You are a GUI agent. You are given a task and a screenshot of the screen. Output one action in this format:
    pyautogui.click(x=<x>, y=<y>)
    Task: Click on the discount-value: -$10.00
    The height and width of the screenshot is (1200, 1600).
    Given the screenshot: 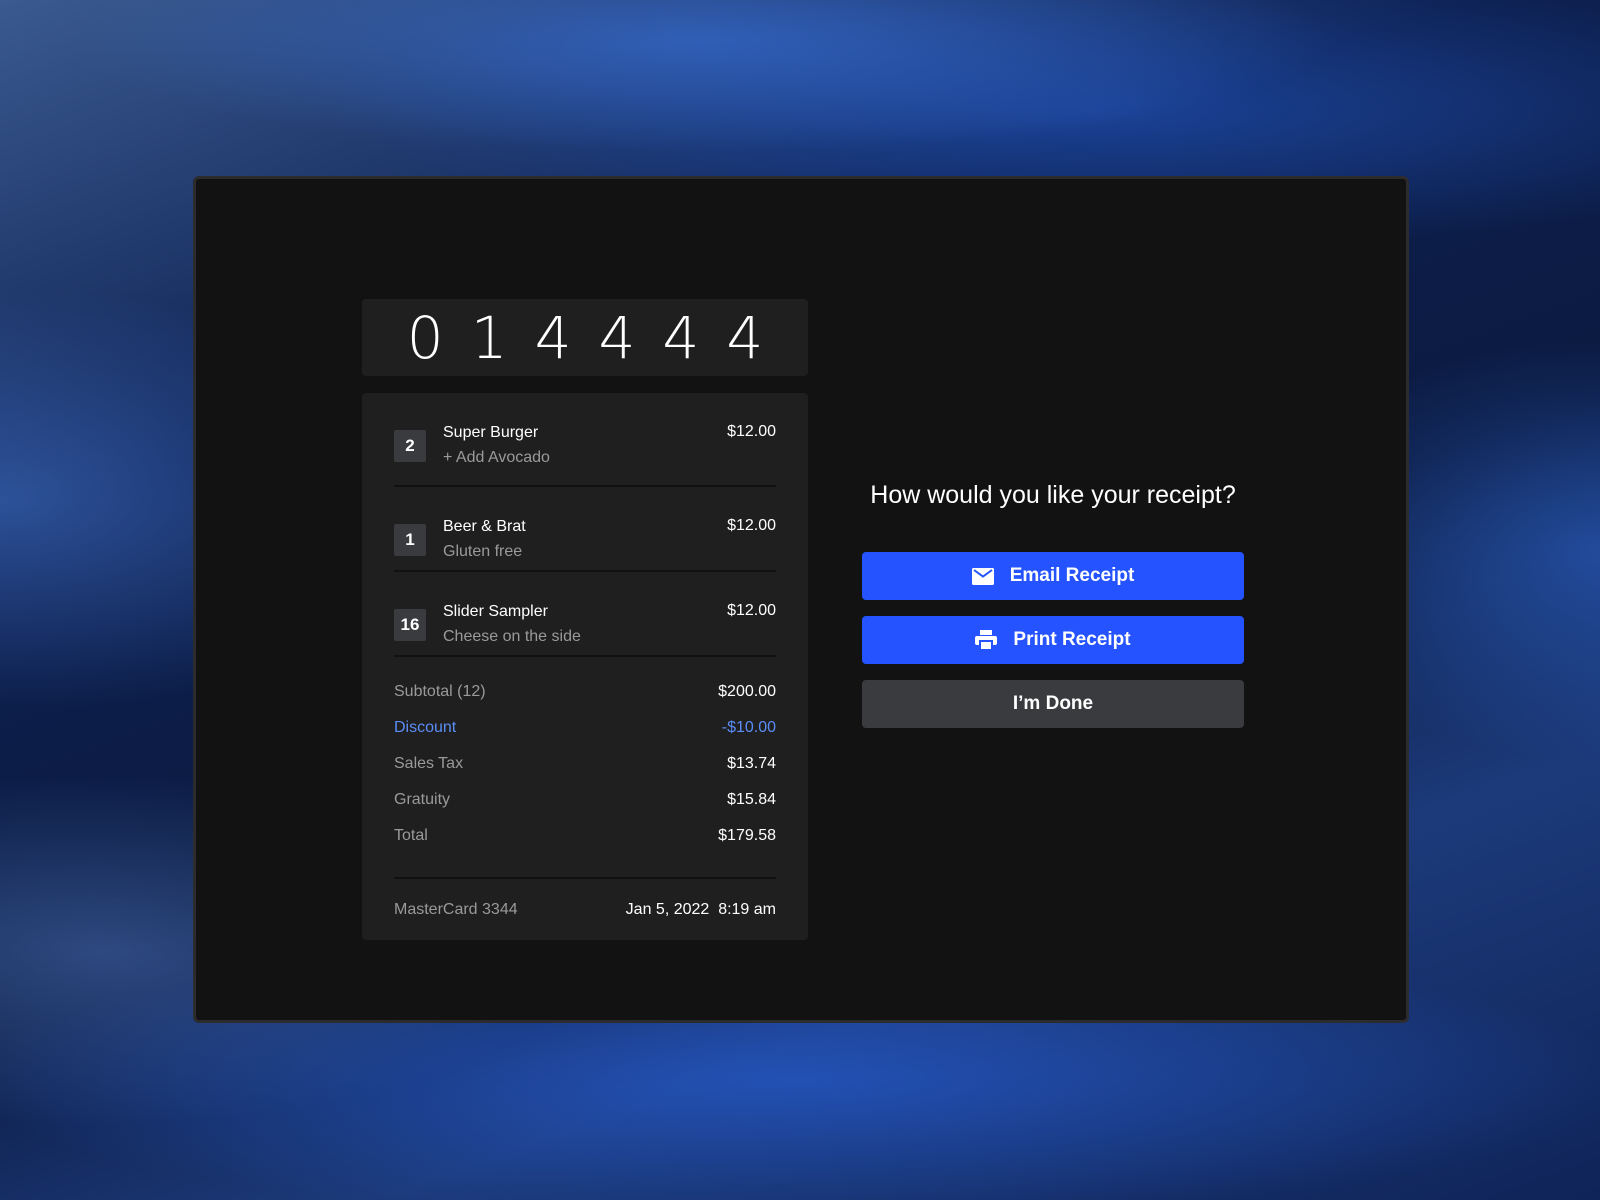 What is the action you would take?
    pyautogui.click(x=748, y=727)
    